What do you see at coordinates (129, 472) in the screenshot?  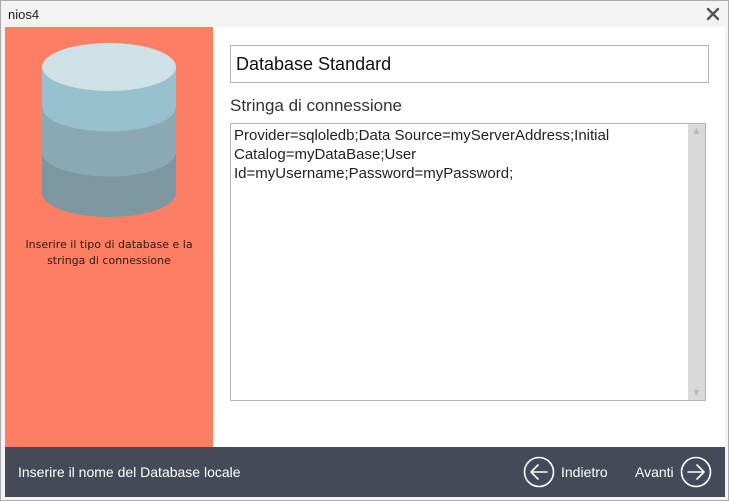 I see `footer-hint: Inserire il nome del Database locale` at bounding box center [129, 472].